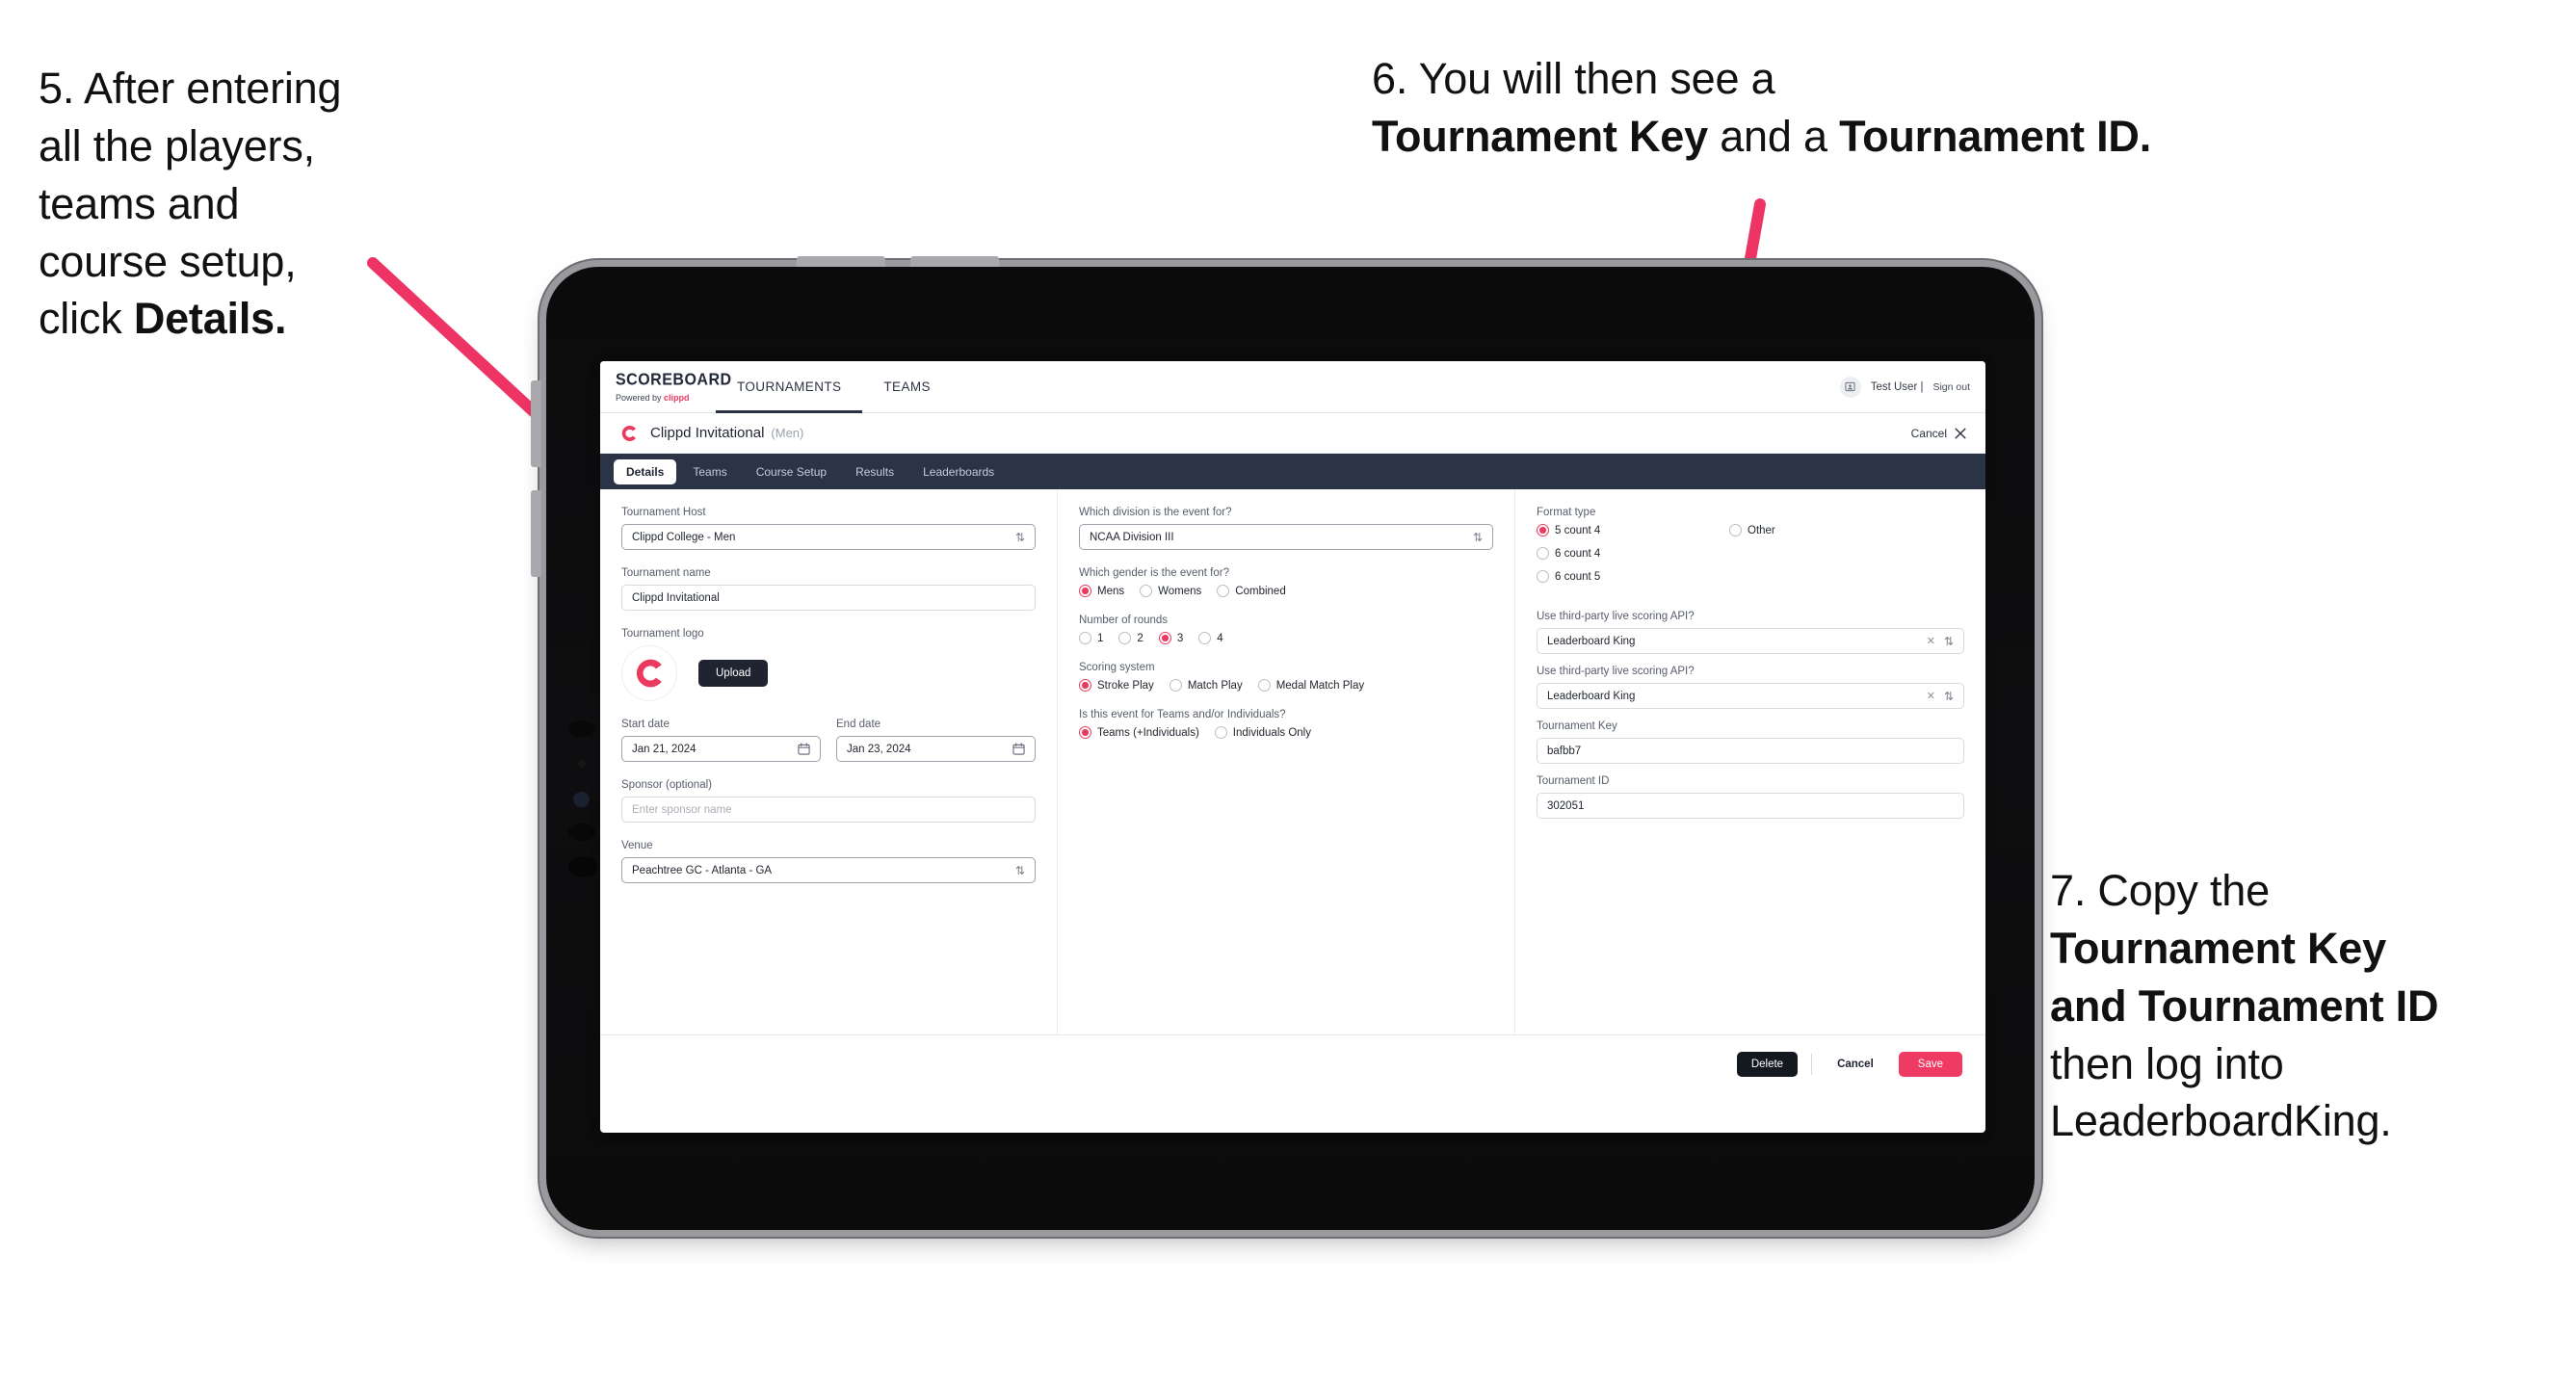 This screenshot has height=1386, width=2576. I want to click on tab-details: Details, so click(646, 471).